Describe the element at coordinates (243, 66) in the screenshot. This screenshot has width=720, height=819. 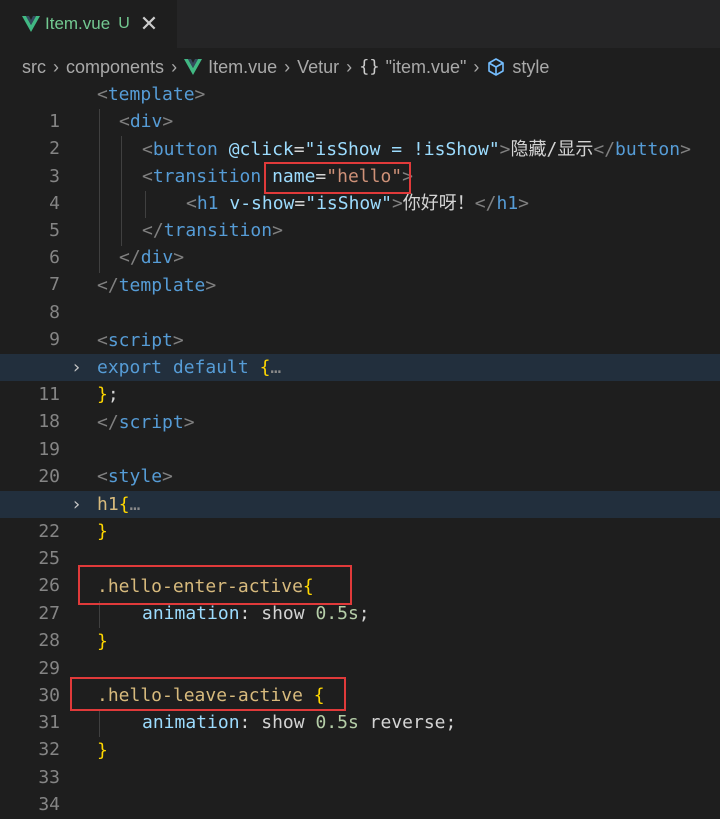
I see `breadcrumb-file-label: Item.vue` at that location.